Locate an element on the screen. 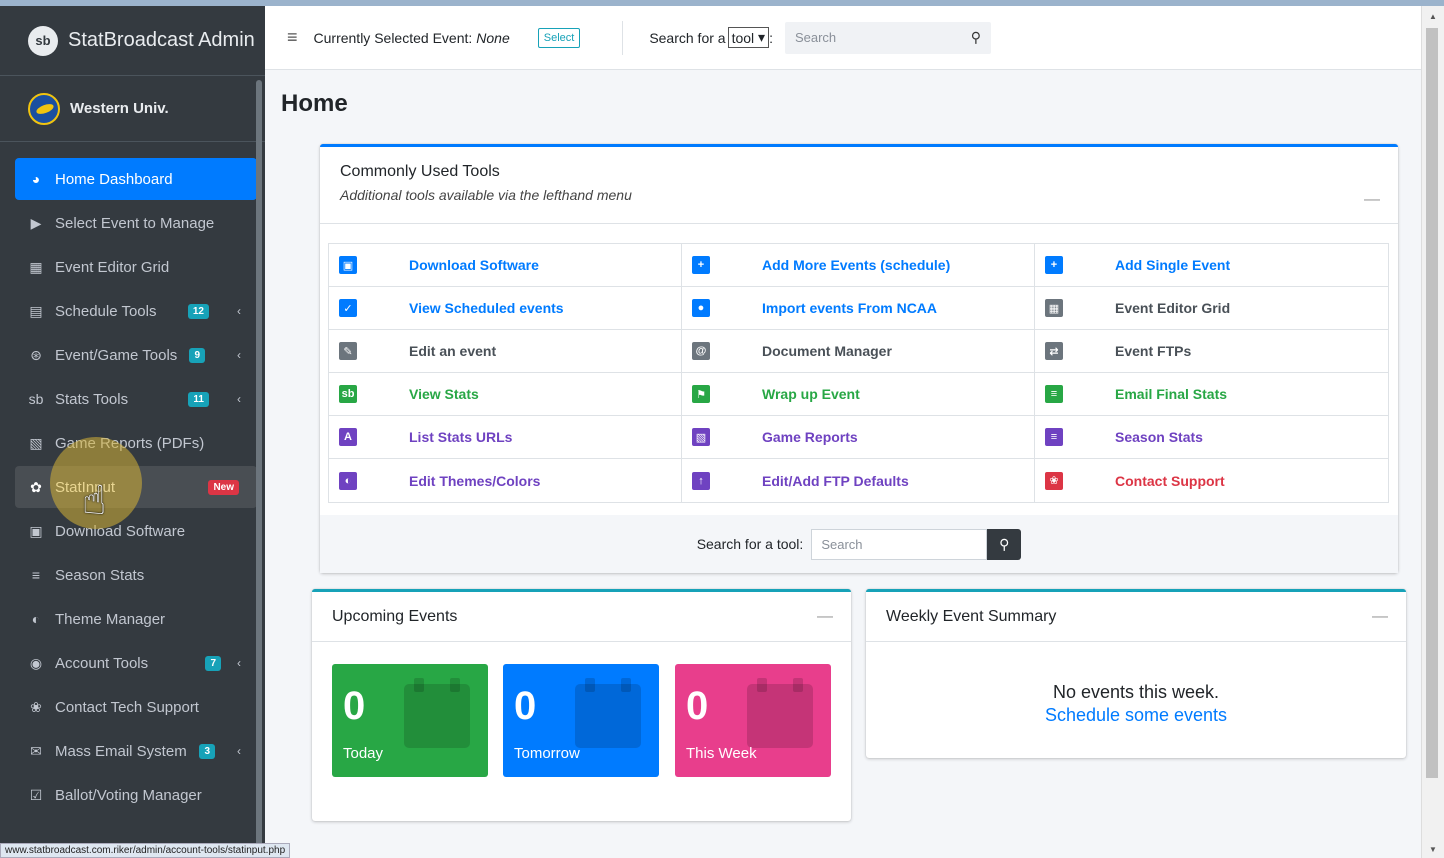 The height and width of the screenshot is (858, 1444). sidebar-item-contact-tech-support: ❀ Contact Tech Support is located at coordinates (136, 707).